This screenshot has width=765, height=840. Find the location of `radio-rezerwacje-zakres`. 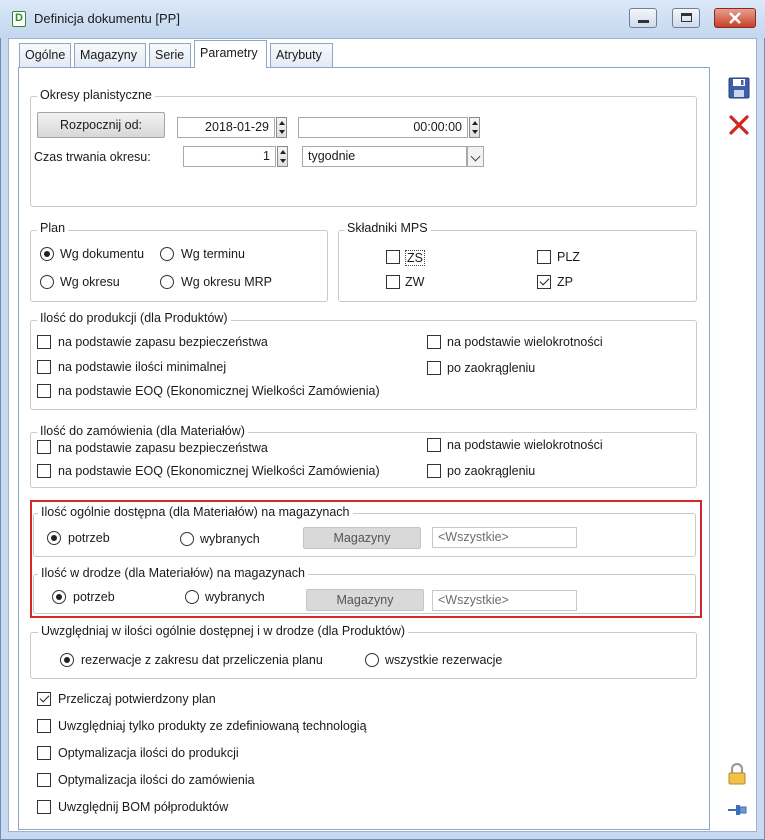

radio-rezerwacje-zakres is located at coordinates (67, 660).